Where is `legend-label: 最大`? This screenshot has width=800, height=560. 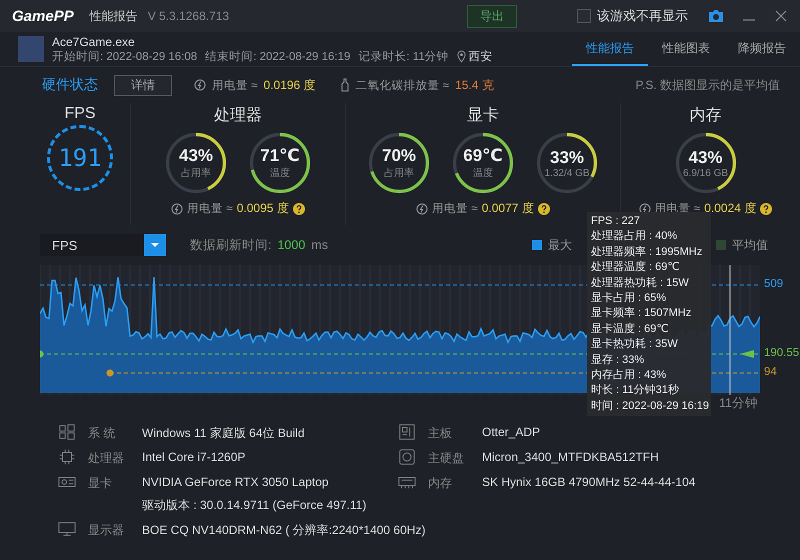
legend-label: 最大 is located at coordinates (560, 245).